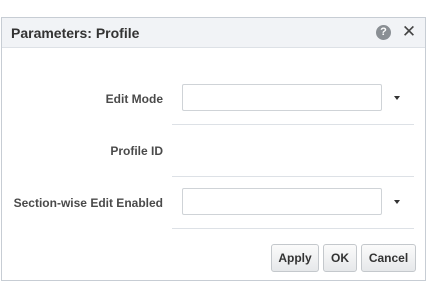 Image resolution: width=428 pixels, height=304 pixels. Describe the element at coordinates (88, 203) in the screenshot. I see `section-edit-label: Section-wise Edit Enabled` at that location.